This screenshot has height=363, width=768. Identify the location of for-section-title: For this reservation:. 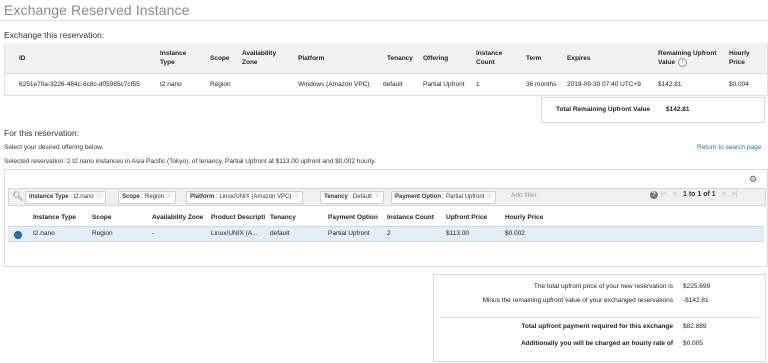
(42, 133).